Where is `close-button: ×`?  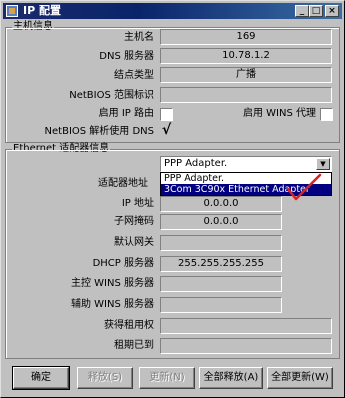 close-button: × is located at coordinates (332, 11).